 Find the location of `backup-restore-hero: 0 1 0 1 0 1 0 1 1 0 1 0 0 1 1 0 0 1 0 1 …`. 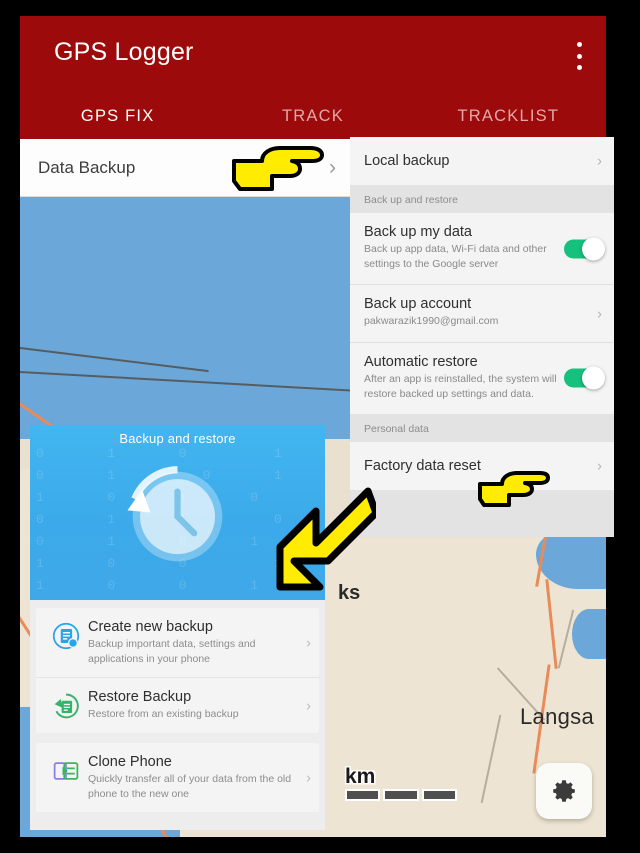

backup-restore-hero: 0 1 0 1 0 1 0 1 1 0 1 0 0 1 1 0 0 1 0 1 … is located at coordinates (177, 512).